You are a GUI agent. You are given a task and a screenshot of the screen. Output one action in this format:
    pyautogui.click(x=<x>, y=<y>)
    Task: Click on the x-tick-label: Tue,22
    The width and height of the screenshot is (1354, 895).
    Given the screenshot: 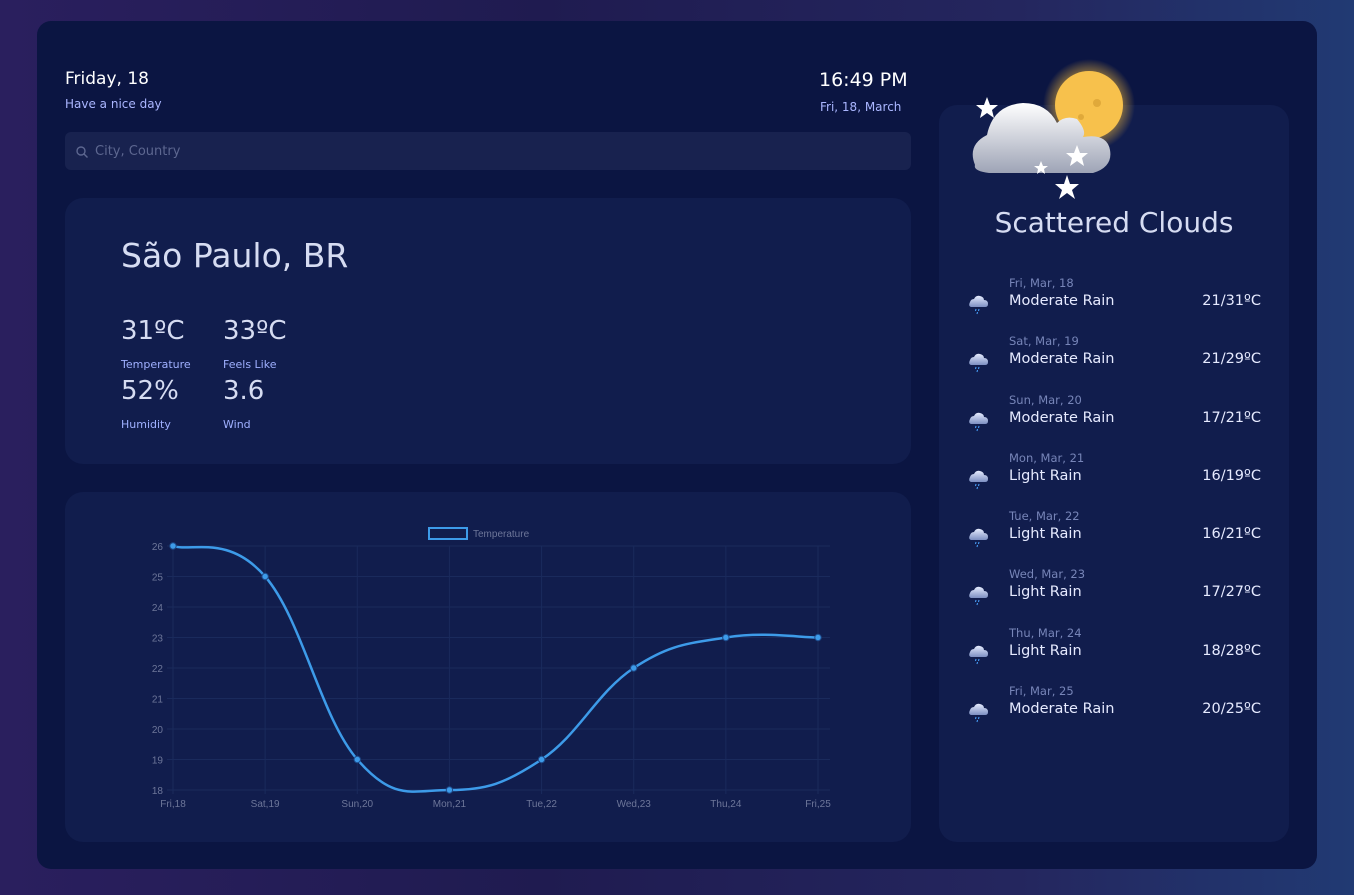 What is the action you would take?
    pyautogui.click(x=541, y=804)
    